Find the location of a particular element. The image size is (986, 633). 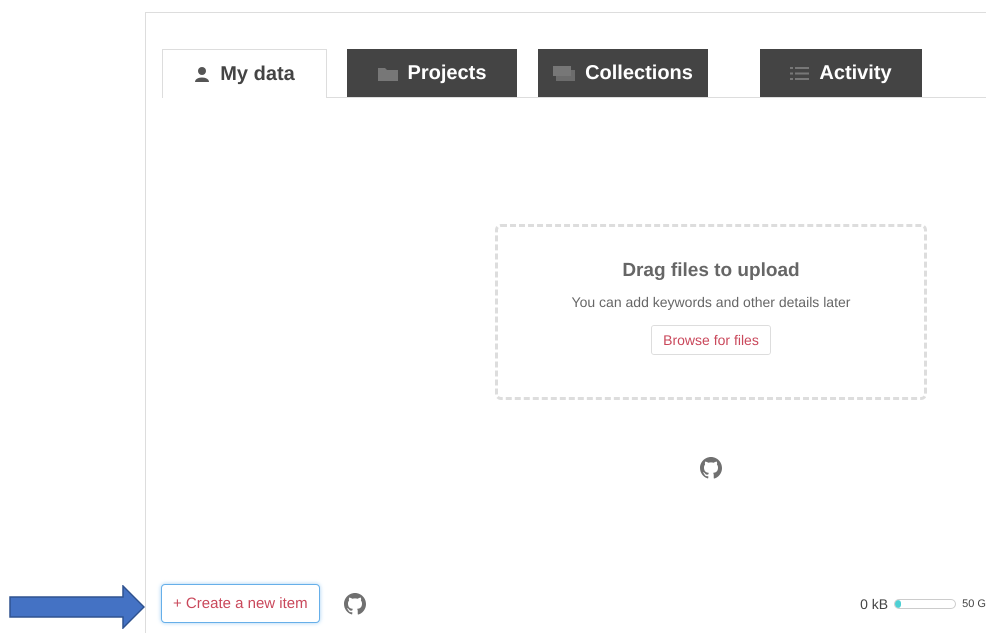

stack-icon is located at coordinates (564, 73).